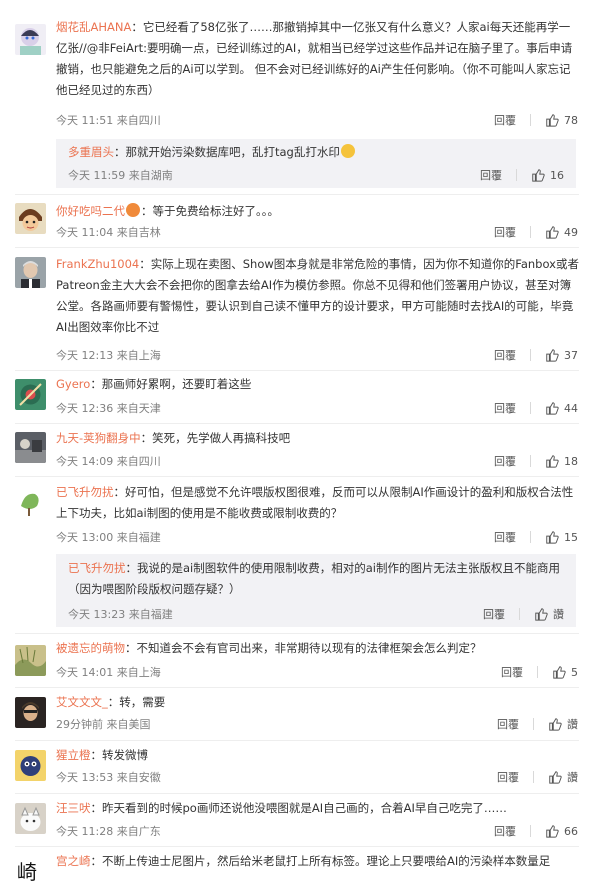 This screenshot has width=594, height=888. What do you see at coordinates (91, 152) in the screenshot?
I see `reply-username: 多重眉头` at bounding box center [91, 152].